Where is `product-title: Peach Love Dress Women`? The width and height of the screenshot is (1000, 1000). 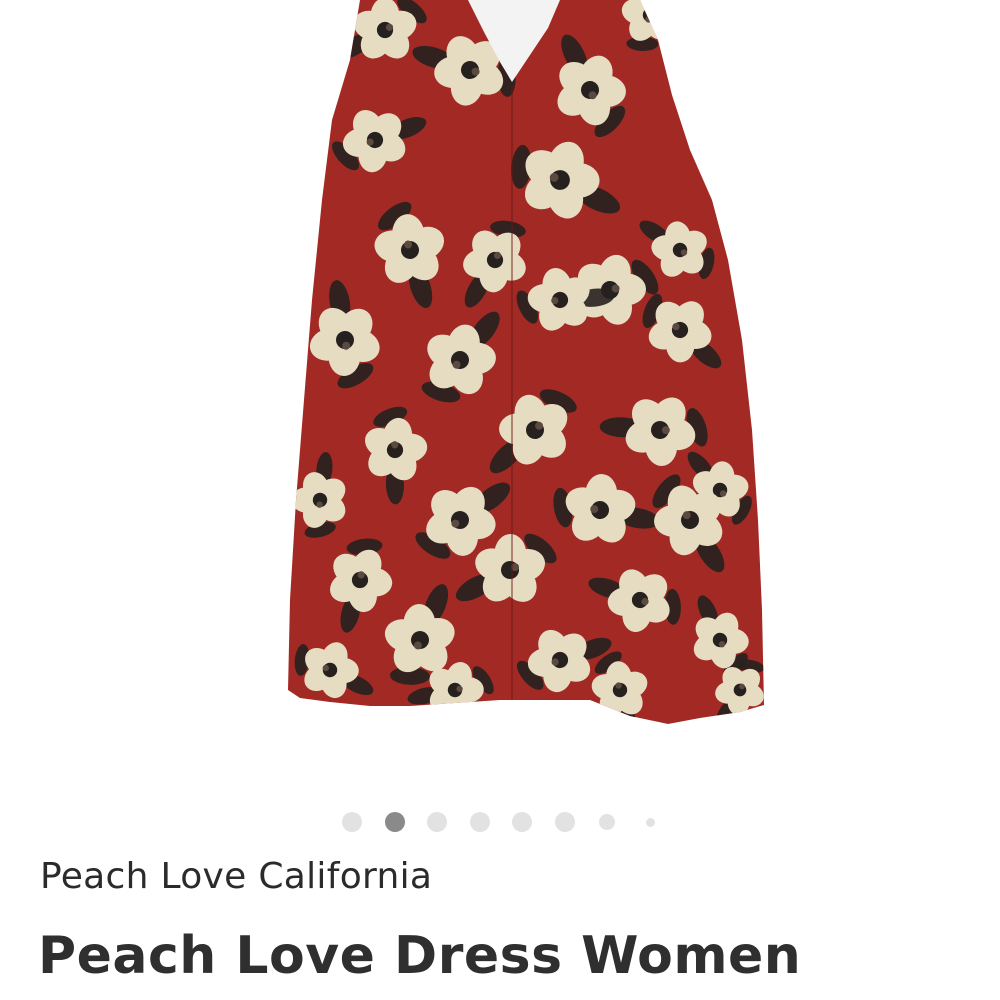 product-title: Peach Love Dress Women is located at coordinates (420, 956).